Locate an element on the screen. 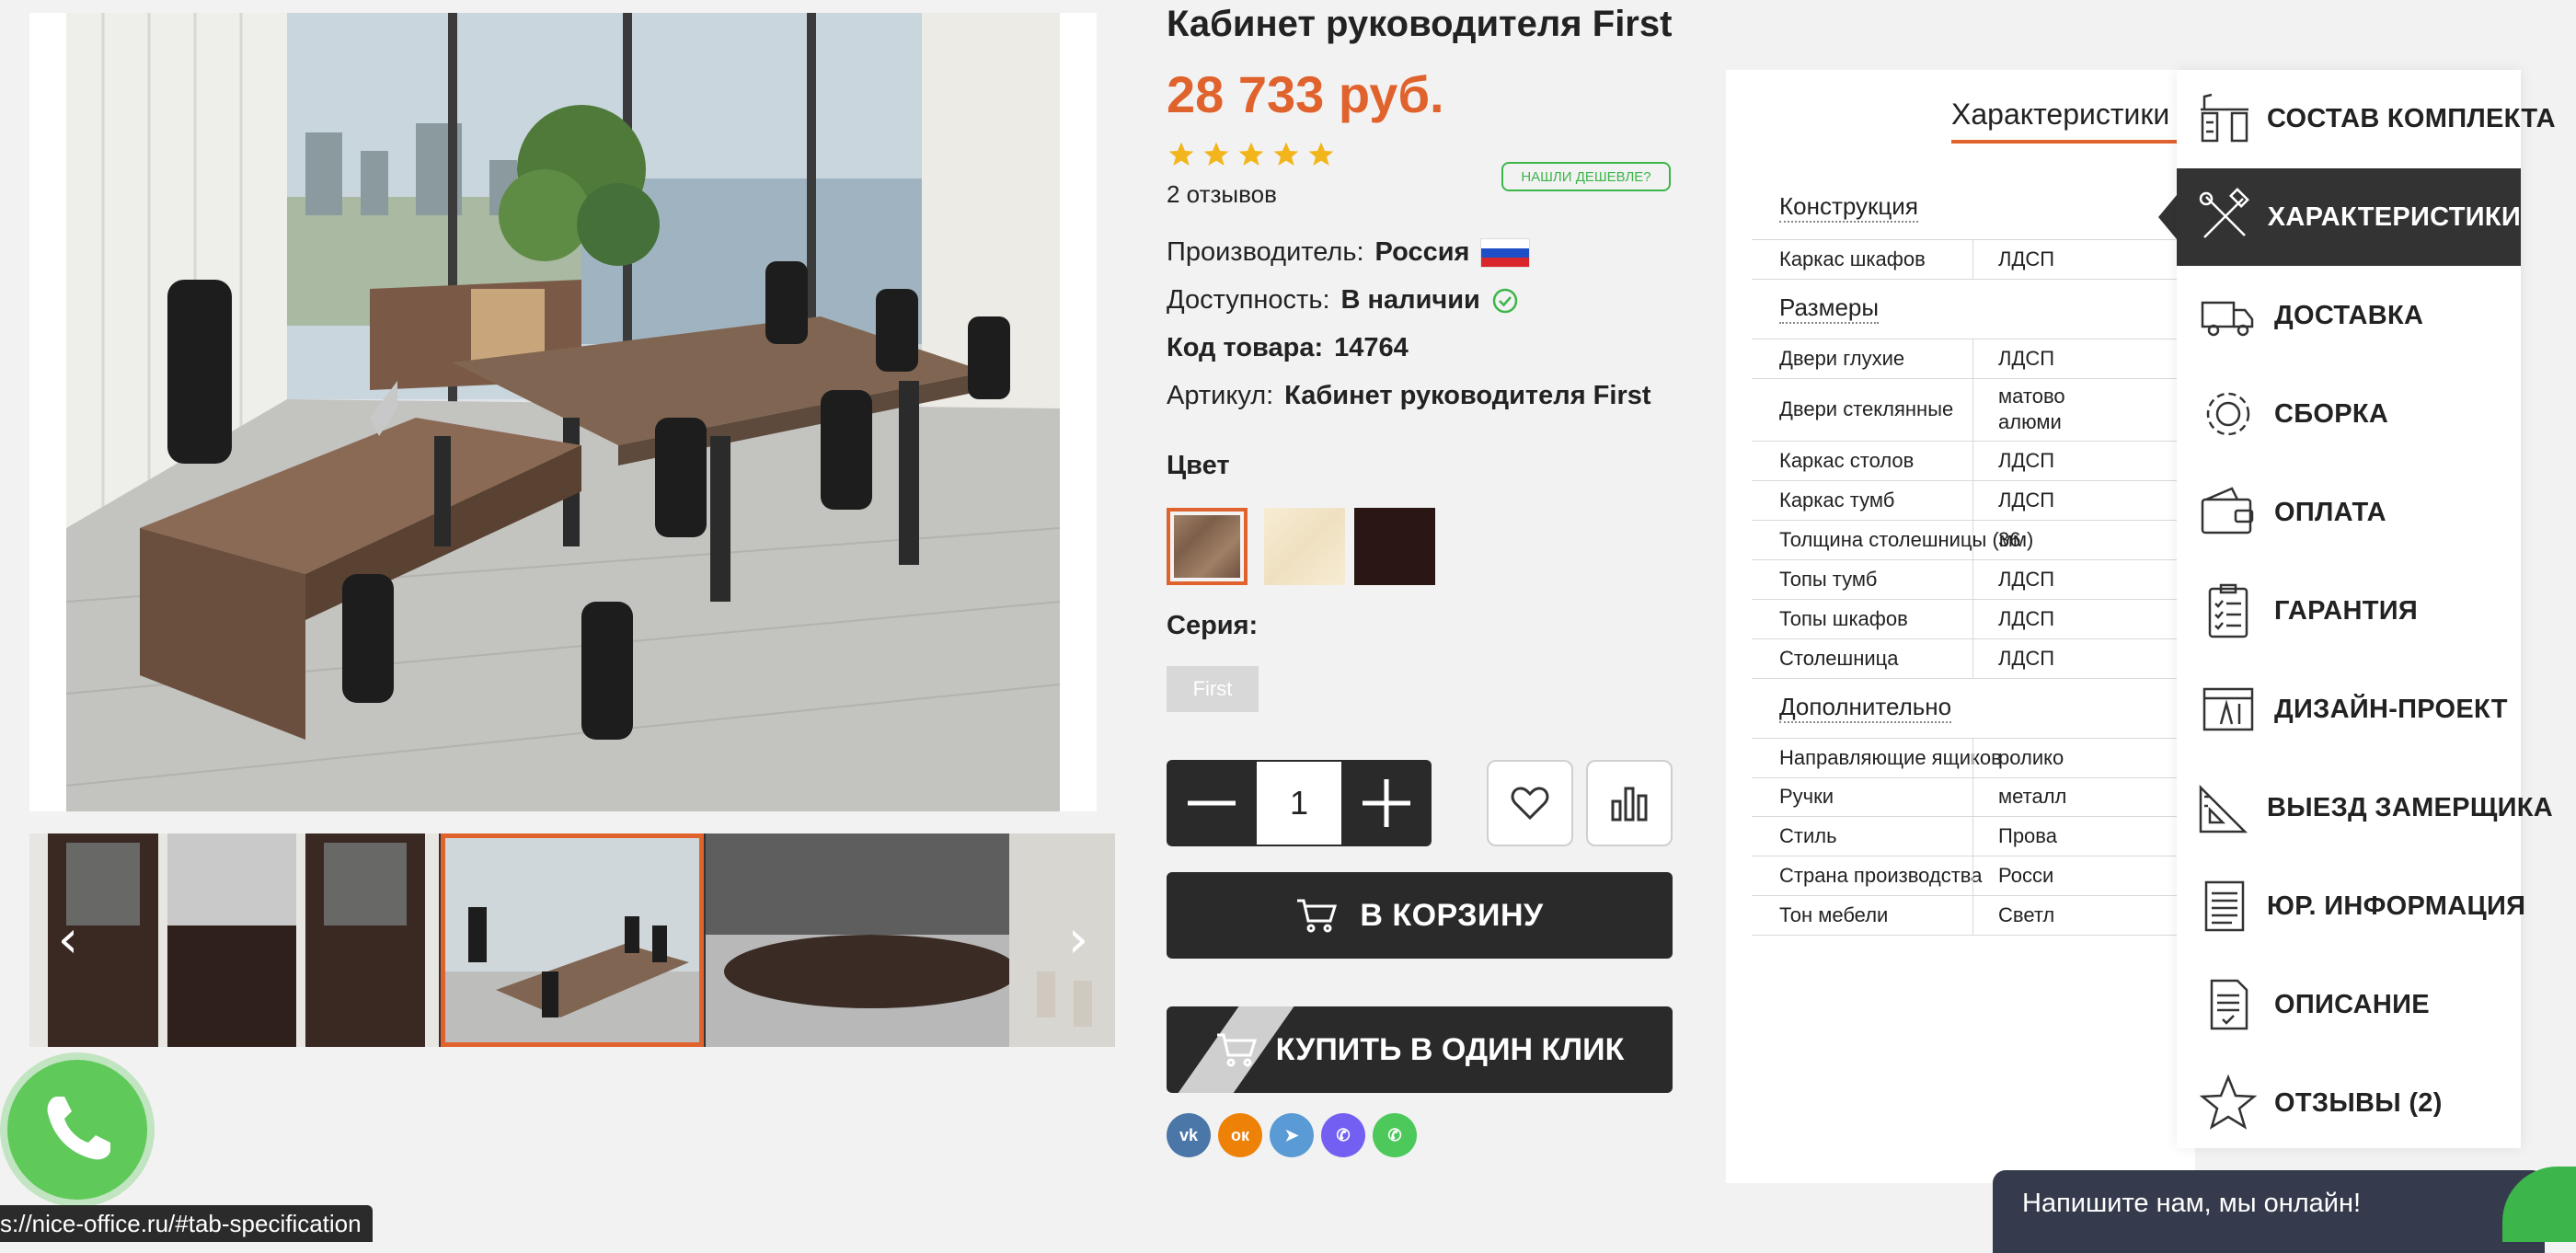 The image size is (2576, 1253). compare-button is located at coordinates (1629, 803).